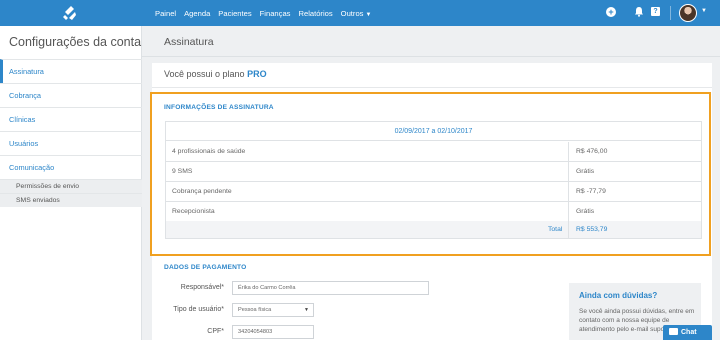 The height and width of the screenshot is (340, 720). I want to click on nav-outros: Outros ▼, so click(356, 13).